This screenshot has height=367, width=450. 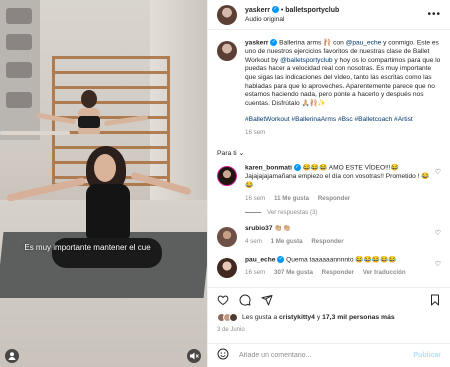 I want to click on comment-likes: 307 Me gusta, so click(x=293, y=272).